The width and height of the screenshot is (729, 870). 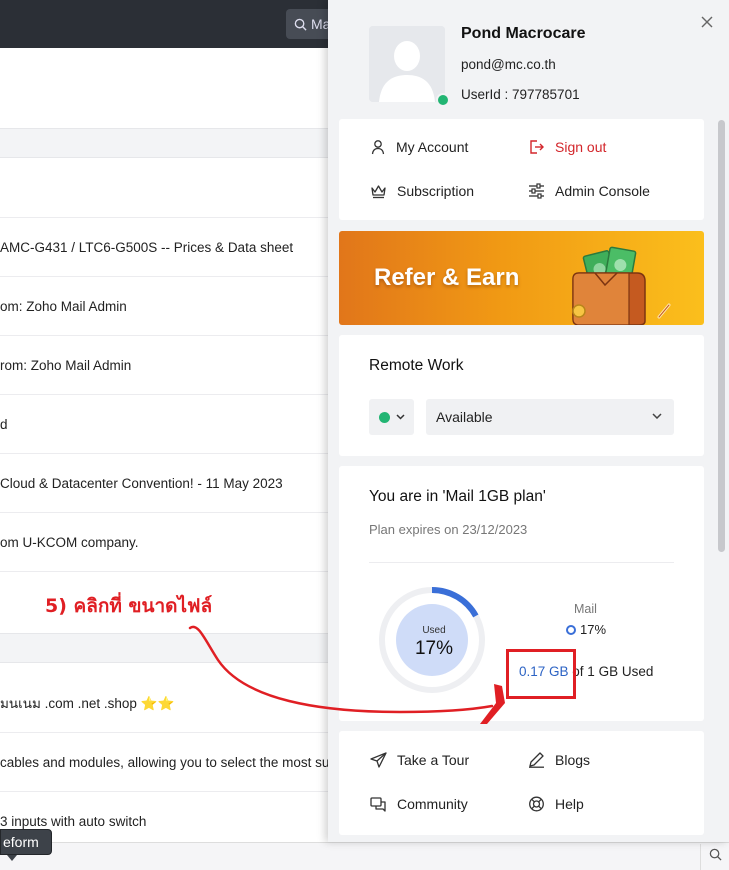 I want to click on presence-dot, so click(x=384, y=417).